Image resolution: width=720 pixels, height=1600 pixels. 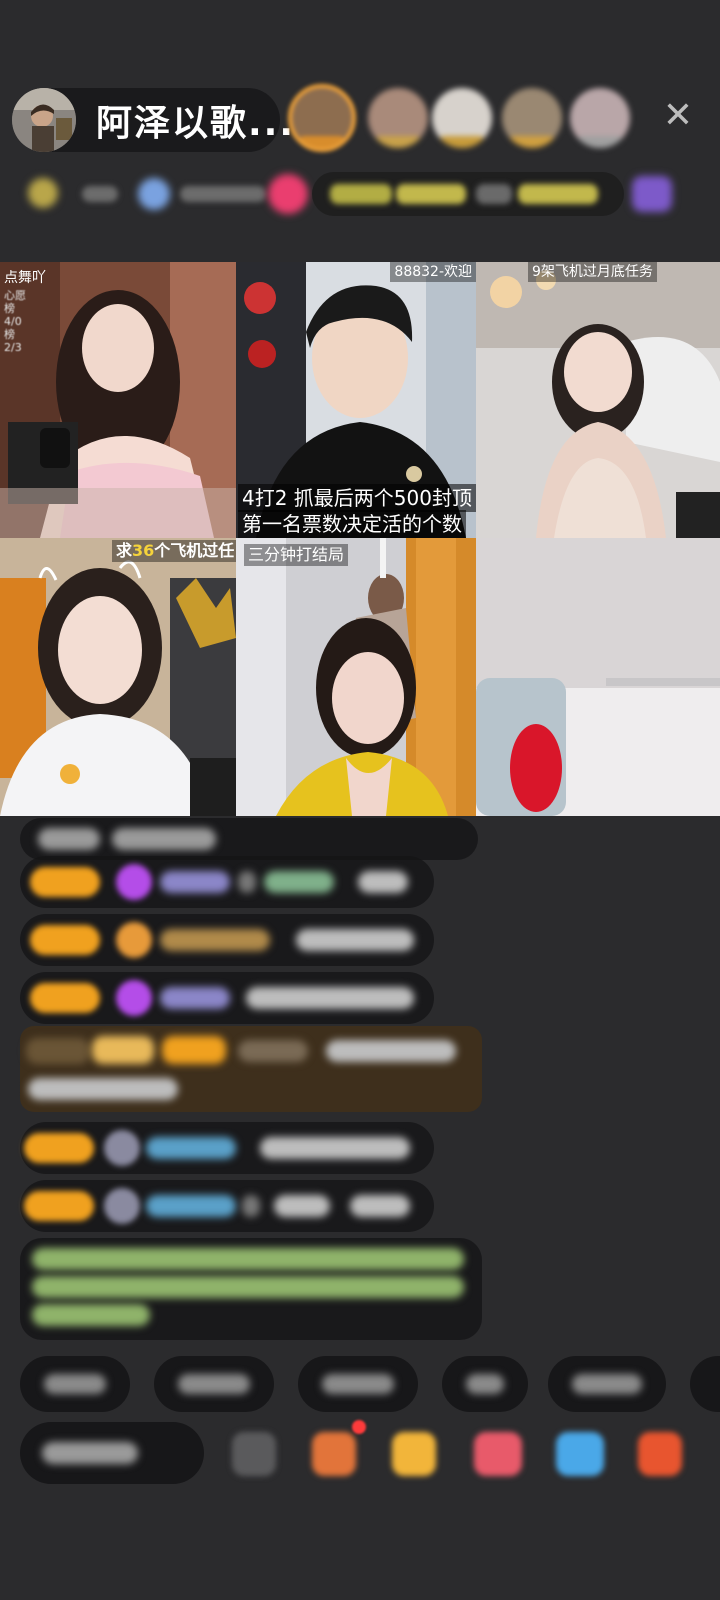 What do you see at coordinates (44, 120) in the screenshot?
I see `host-avatar` at bounding box center [44, 120].